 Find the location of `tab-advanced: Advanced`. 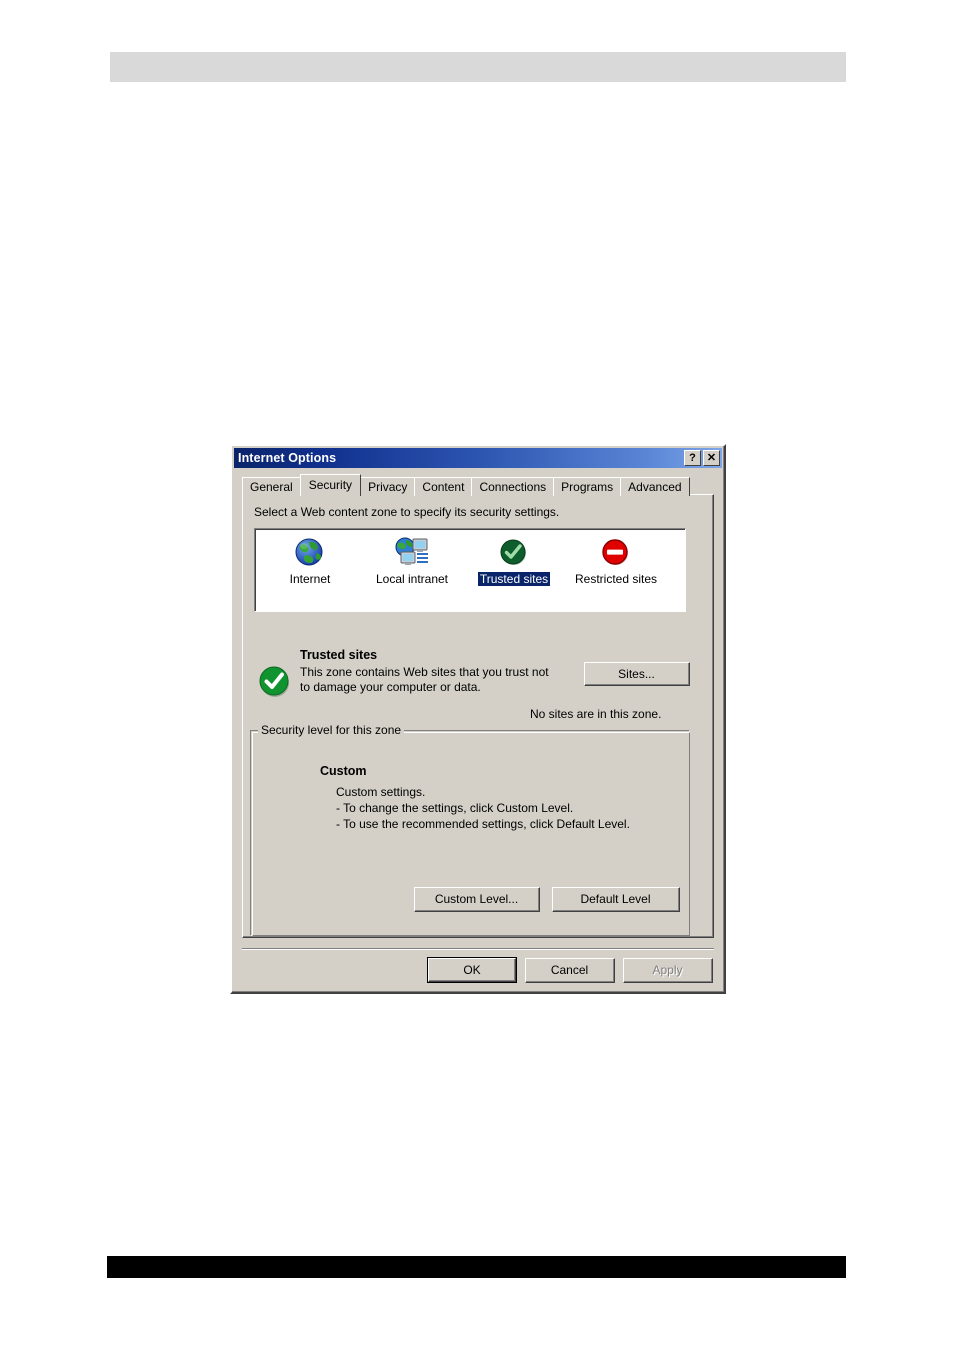

tab-advanced: Advanced is located at coordinates (655, 486).